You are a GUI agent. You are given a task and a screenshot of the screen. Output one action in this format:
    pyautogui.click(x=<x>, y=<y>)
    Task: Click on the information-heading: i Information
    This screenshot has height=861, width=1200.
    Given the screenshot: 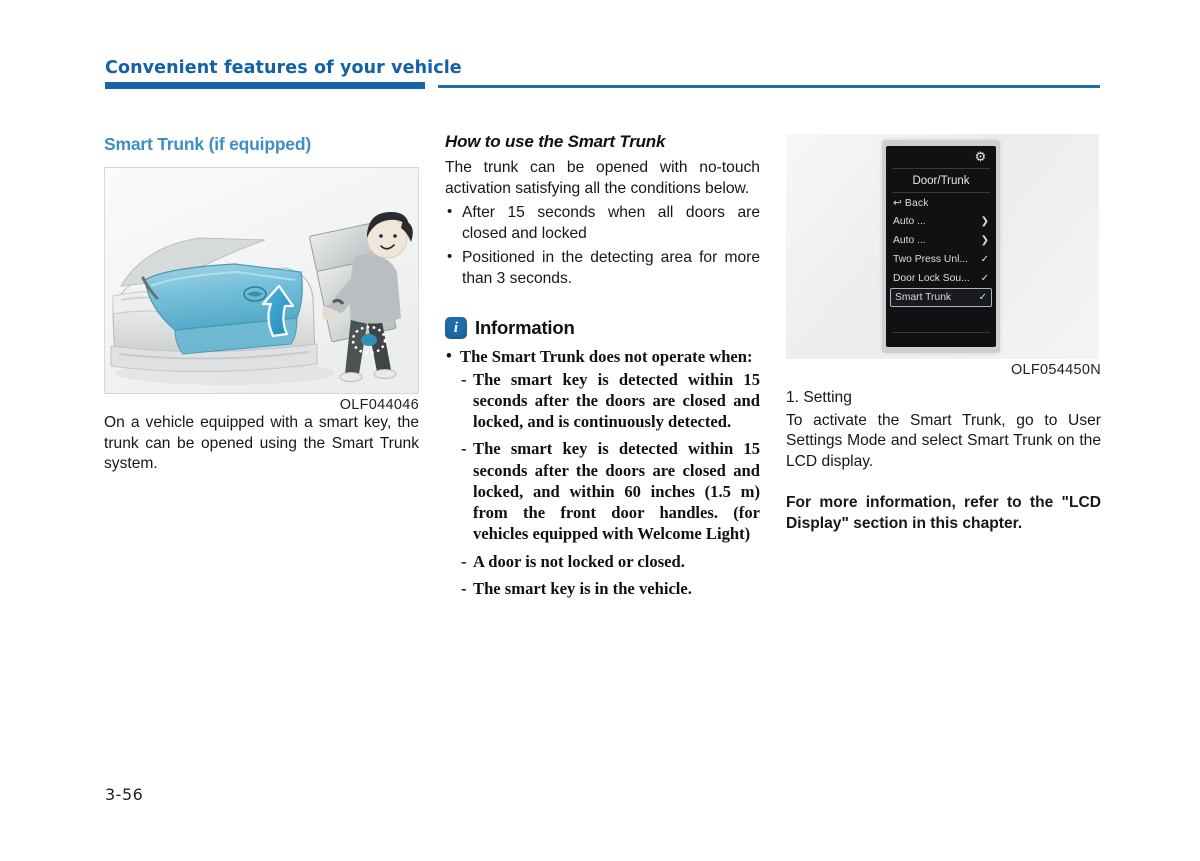 What is the action you would take?
    pyautogui.click(x=602, y=328)
    